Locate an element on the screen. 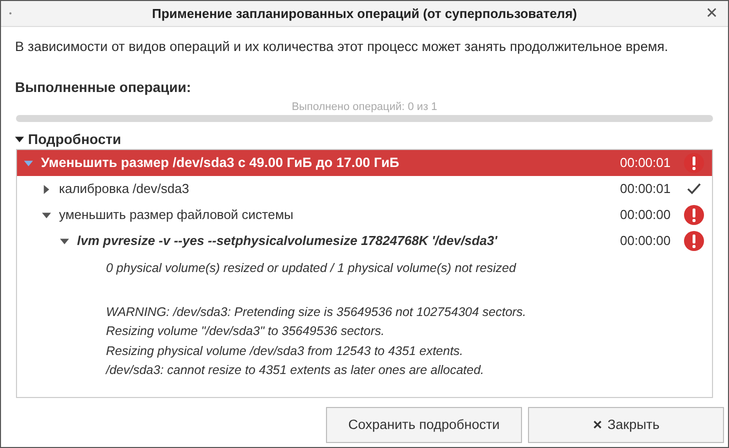 The height and width of the screenshot is (448, 729). tree-row: уменьшить размер файловой системы 00:00:00 is located at coordinates (364, 215).